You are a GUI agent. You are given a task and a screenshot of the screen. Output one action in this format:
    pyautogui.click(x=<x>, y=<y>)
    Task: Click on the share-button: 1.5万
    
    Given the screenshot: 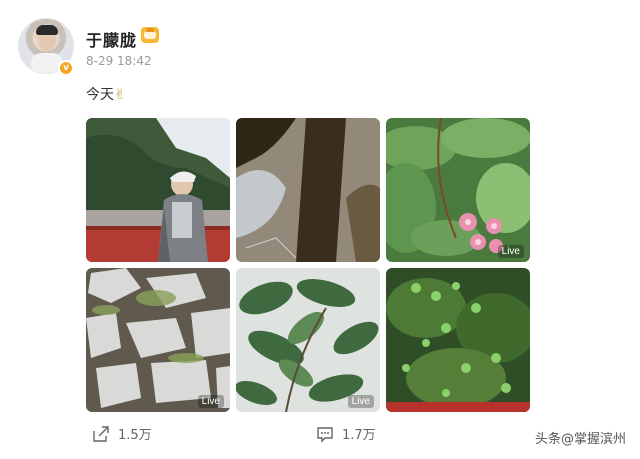 What is the action you would take?
    pyautogui.click(x=122, y=433)
    